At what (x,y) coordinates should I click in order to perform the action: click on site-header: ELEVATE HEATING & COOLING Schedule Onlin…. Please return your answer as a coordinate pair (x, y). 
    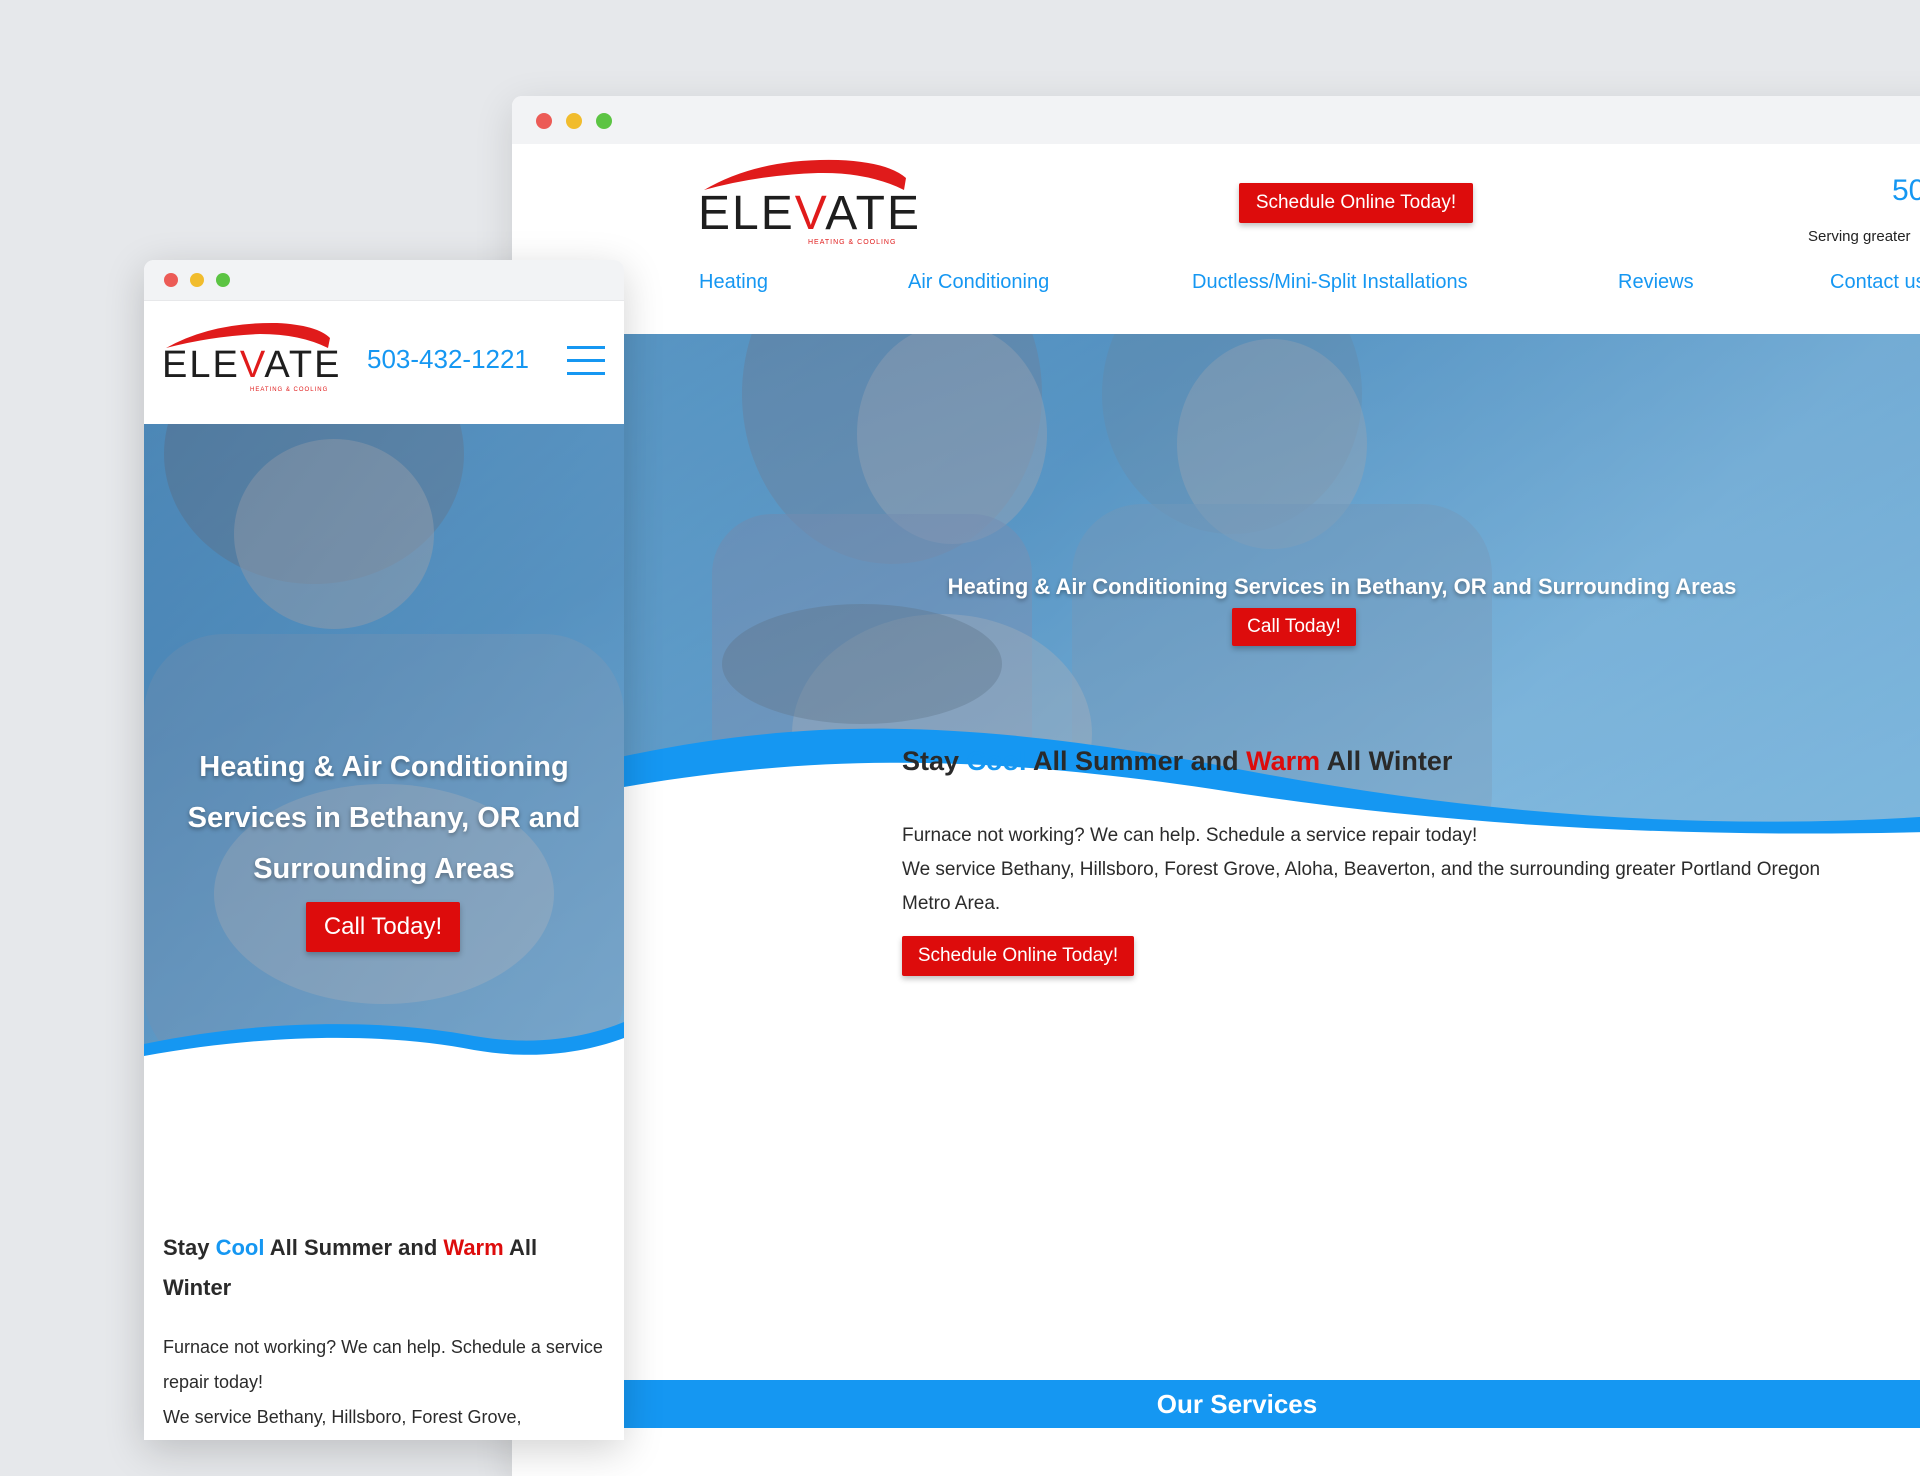
    Looking at the image, I should click on (1216, 239).